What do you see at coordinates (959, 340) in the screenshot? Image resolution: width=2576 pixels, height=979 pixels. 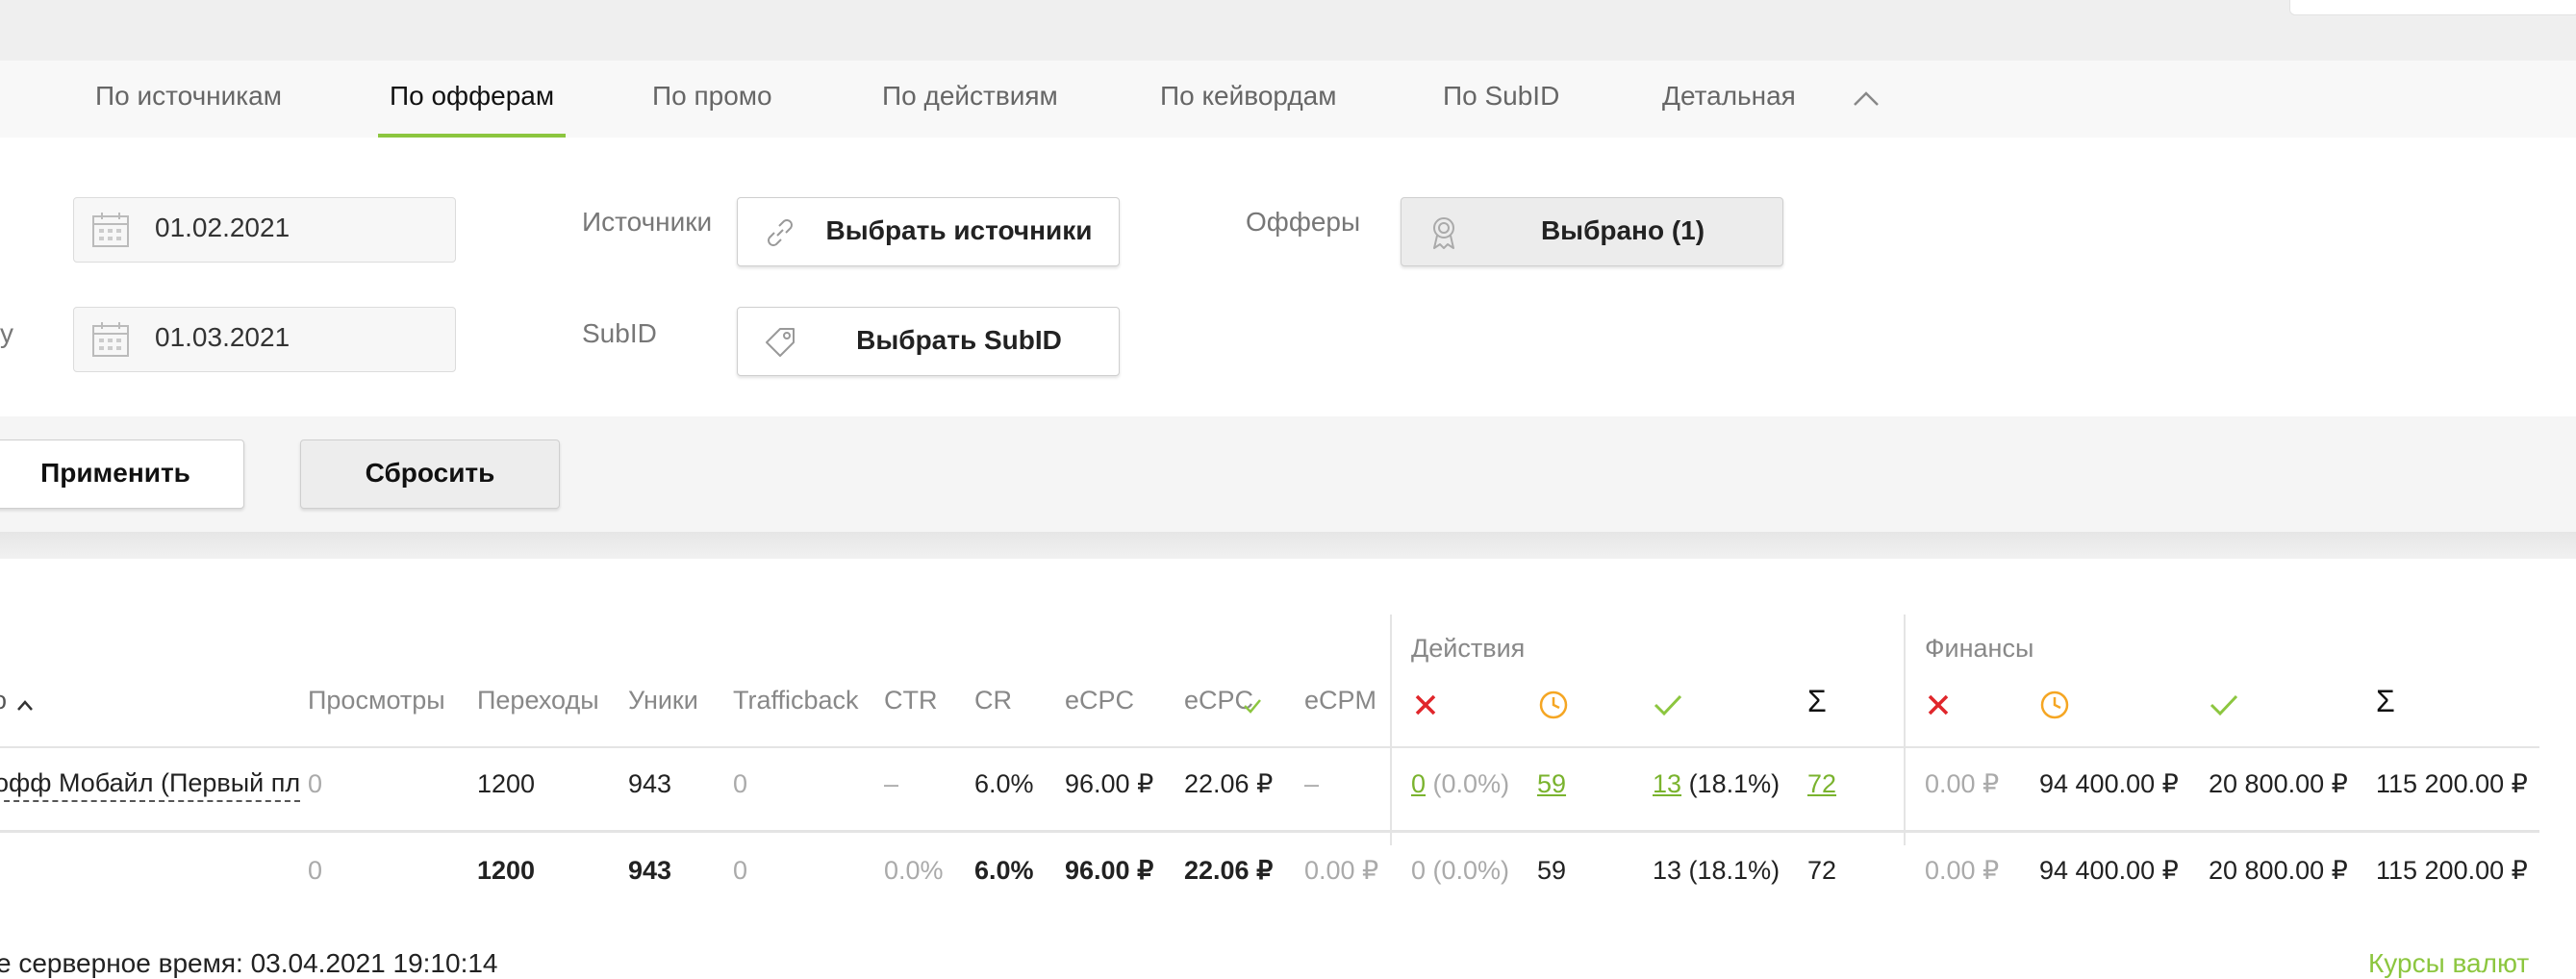 I see `select-subid-label: Выбрать SubID` at bounding box center [959, 340].